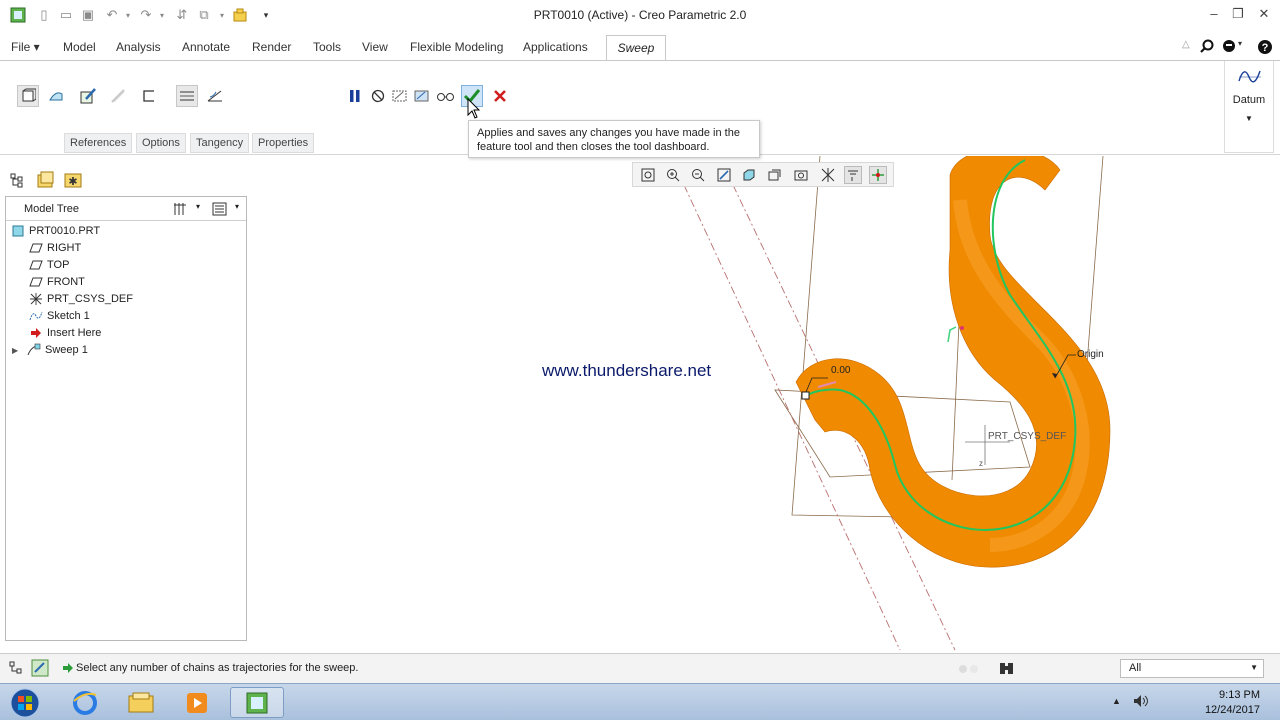  Describe the element at coordinates (28, 96) in the screenshot. I see `solid-sweep-icon` at that location.